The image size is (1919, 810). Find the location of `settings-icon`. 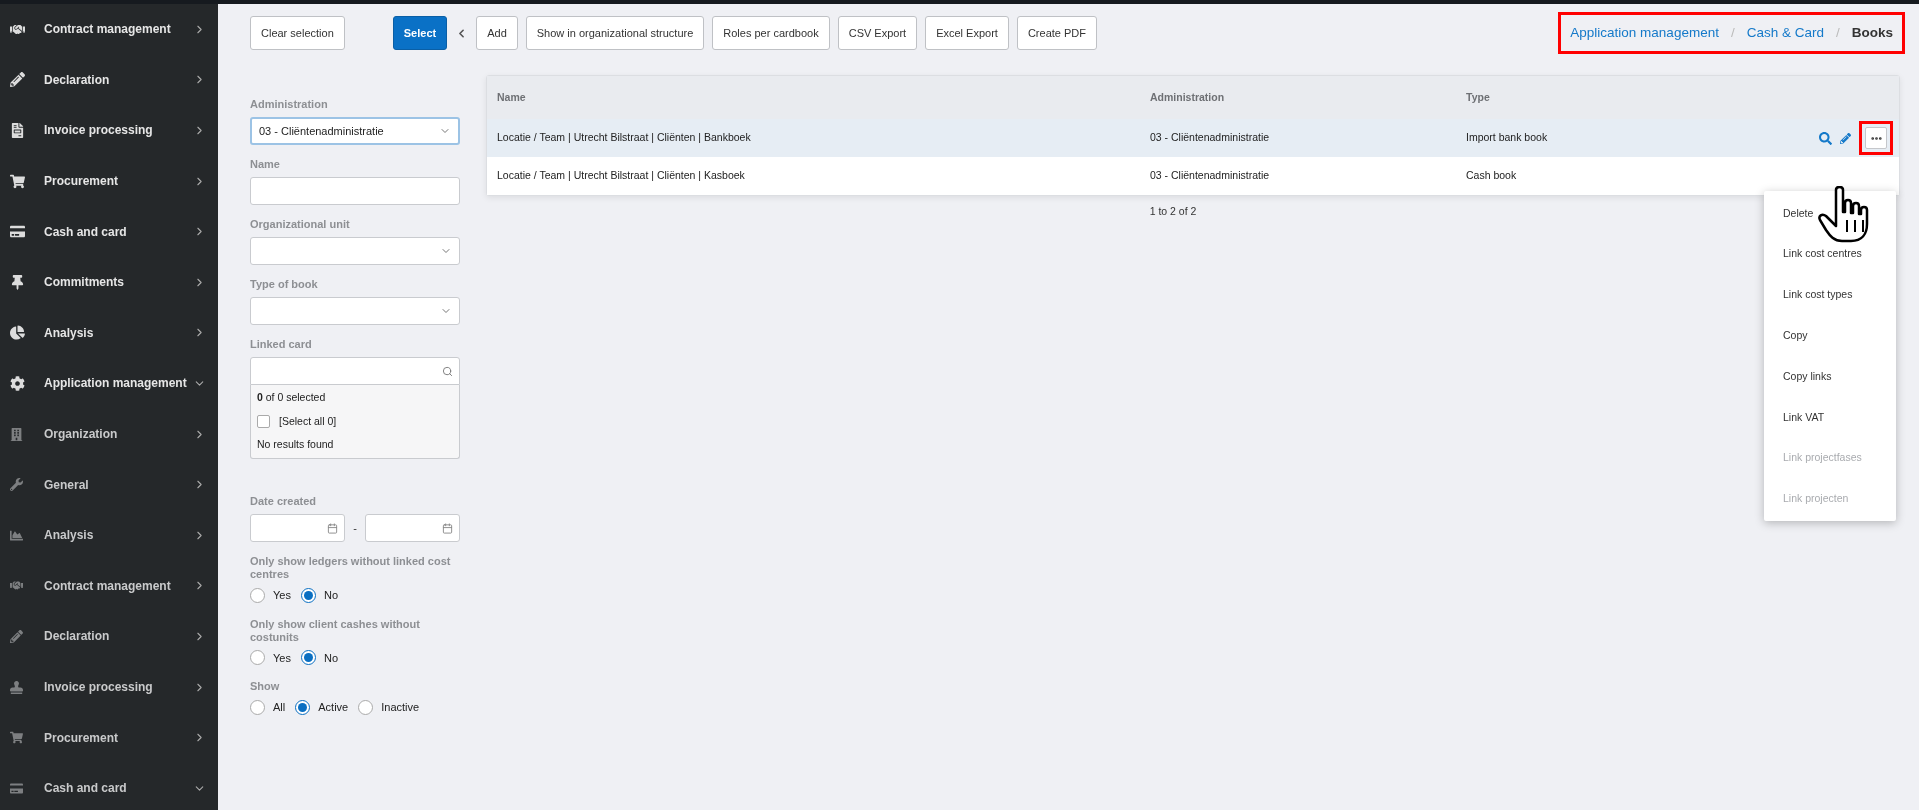

settings-icon is located at coordinates (17, 383).